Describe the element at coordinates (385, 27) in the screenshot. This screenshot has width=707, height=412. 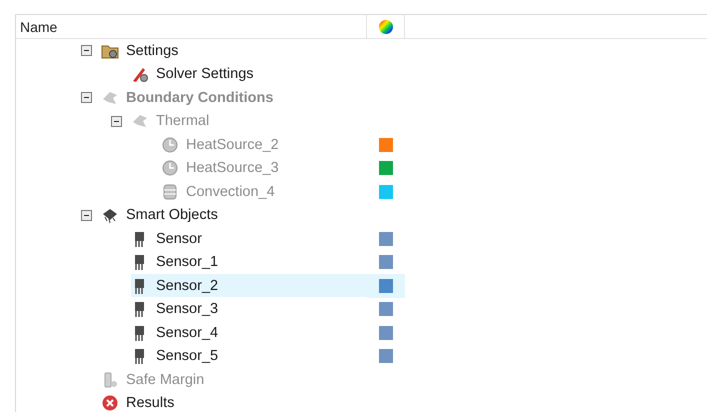
I see `color-wheel-icon` at that location.